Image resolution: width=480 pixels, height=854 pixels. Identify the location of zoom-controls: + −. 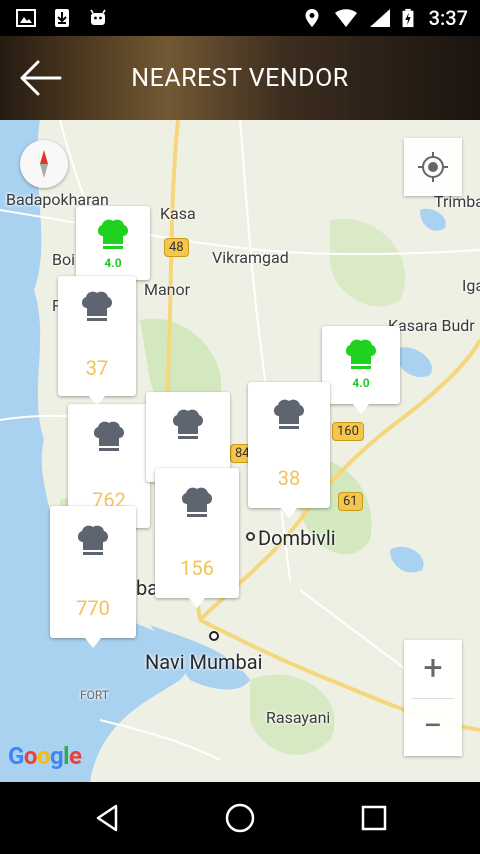
(433, 698).